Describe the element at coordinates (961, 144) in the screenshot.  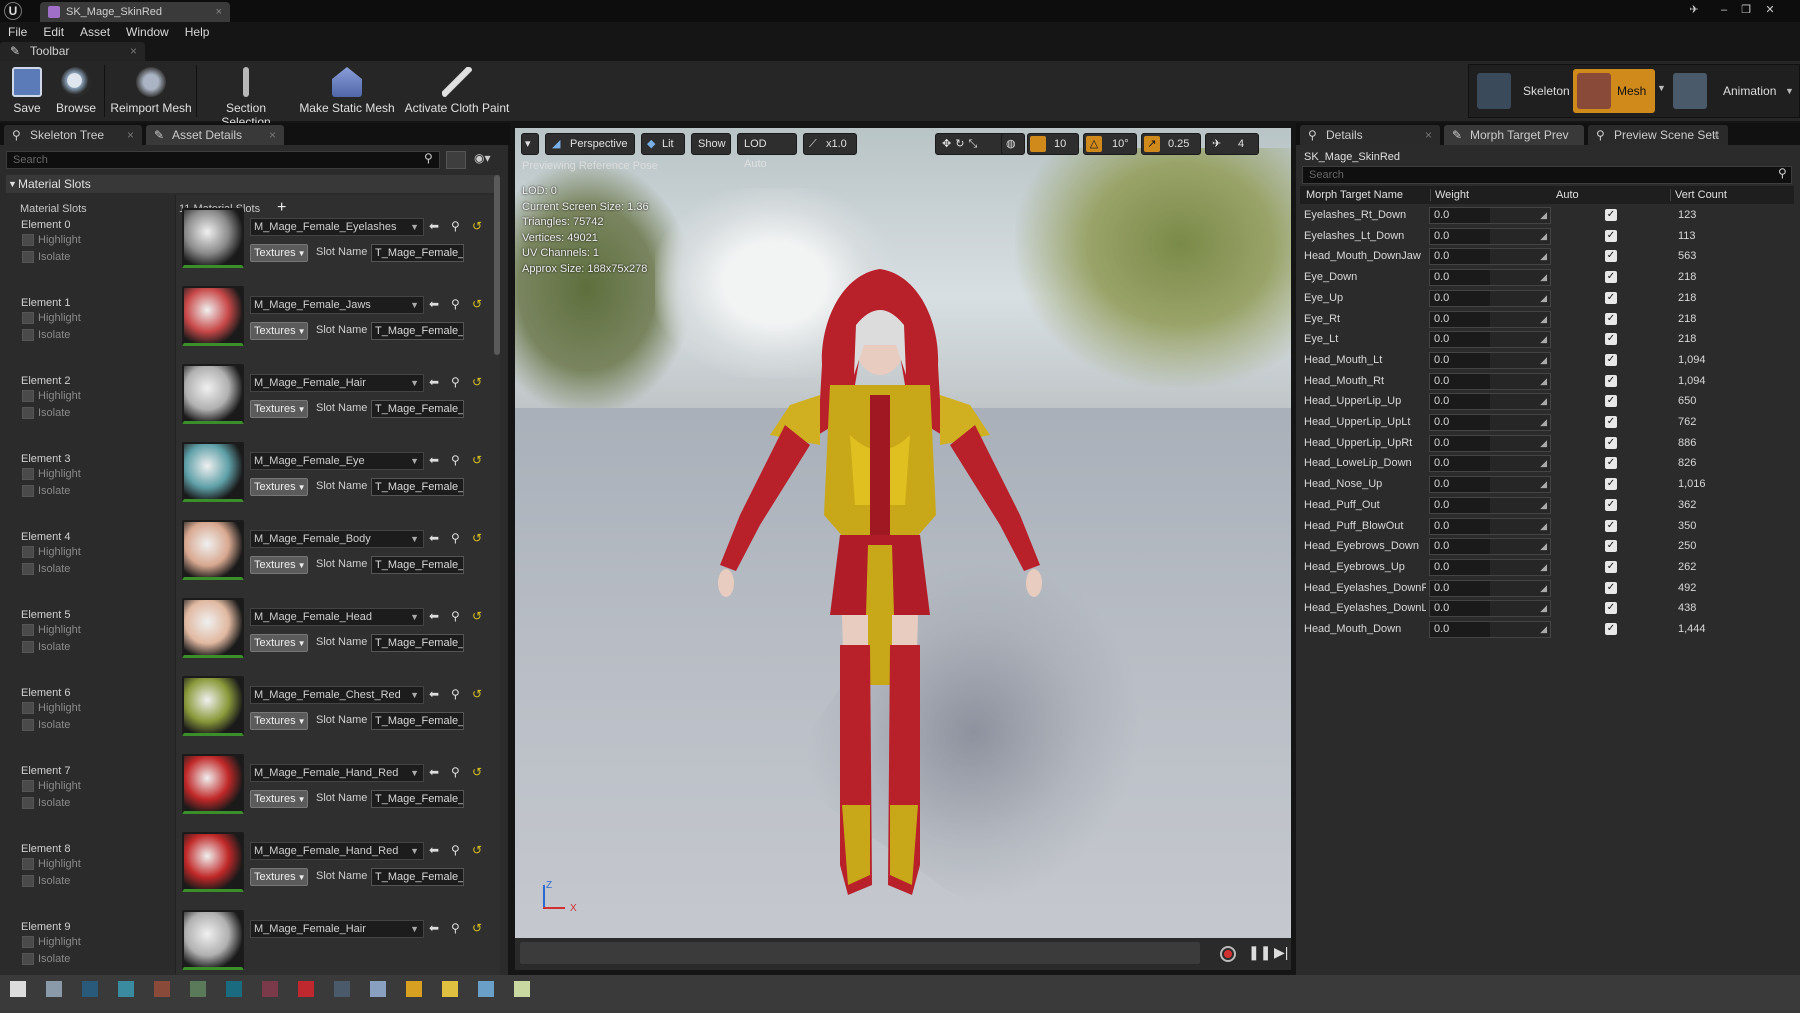
I see `rotate-icon: ↻` at that location.